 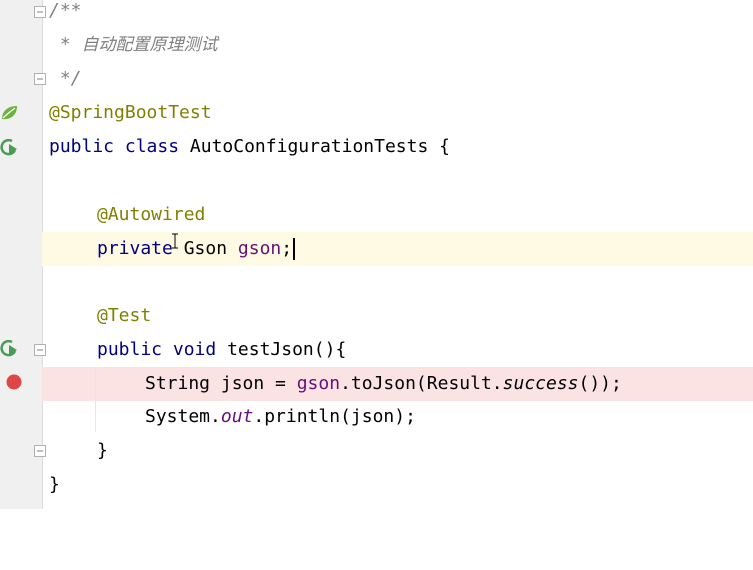 I want to click on breakpoint-icon, so click(x=14, y=382).